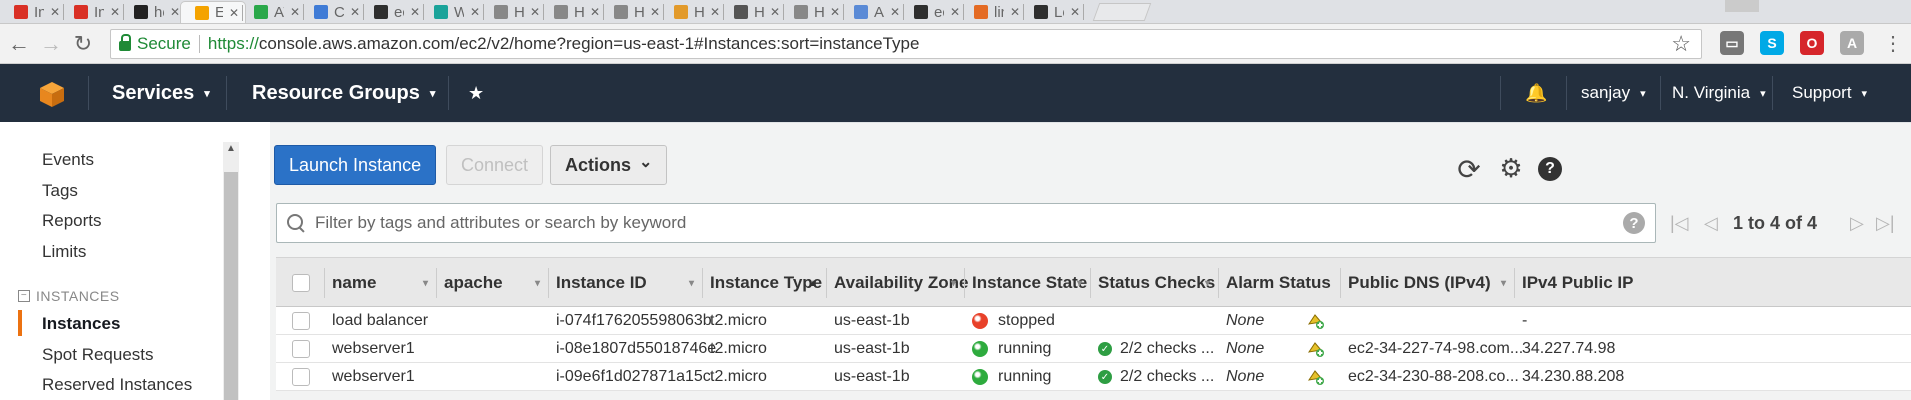 The height and width of the screenshot is (400, 1911). Describe the element at coordinates (52, 94) in the screenshot. I see `aws-logo-icon` at that location.